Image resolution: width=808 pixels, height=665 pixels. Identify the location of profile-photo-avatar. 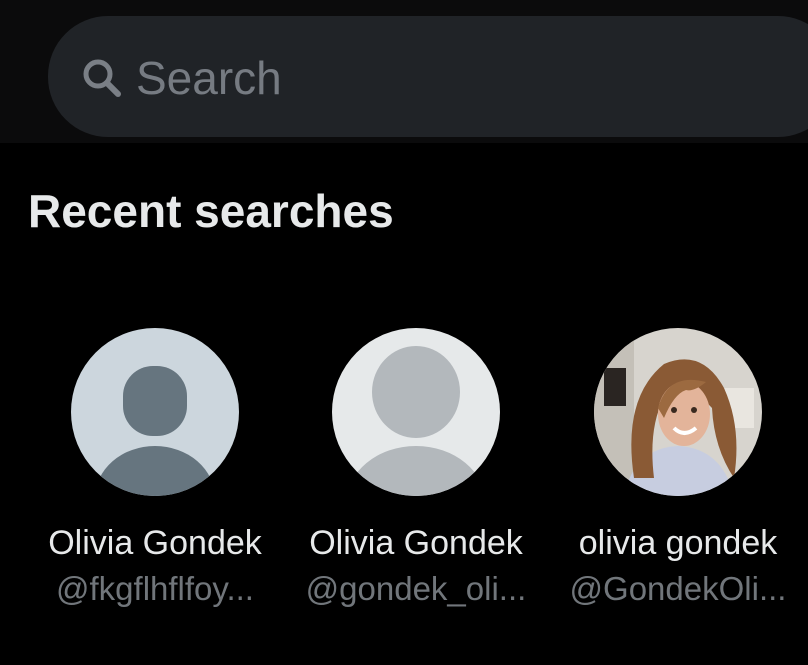
(678, 412).